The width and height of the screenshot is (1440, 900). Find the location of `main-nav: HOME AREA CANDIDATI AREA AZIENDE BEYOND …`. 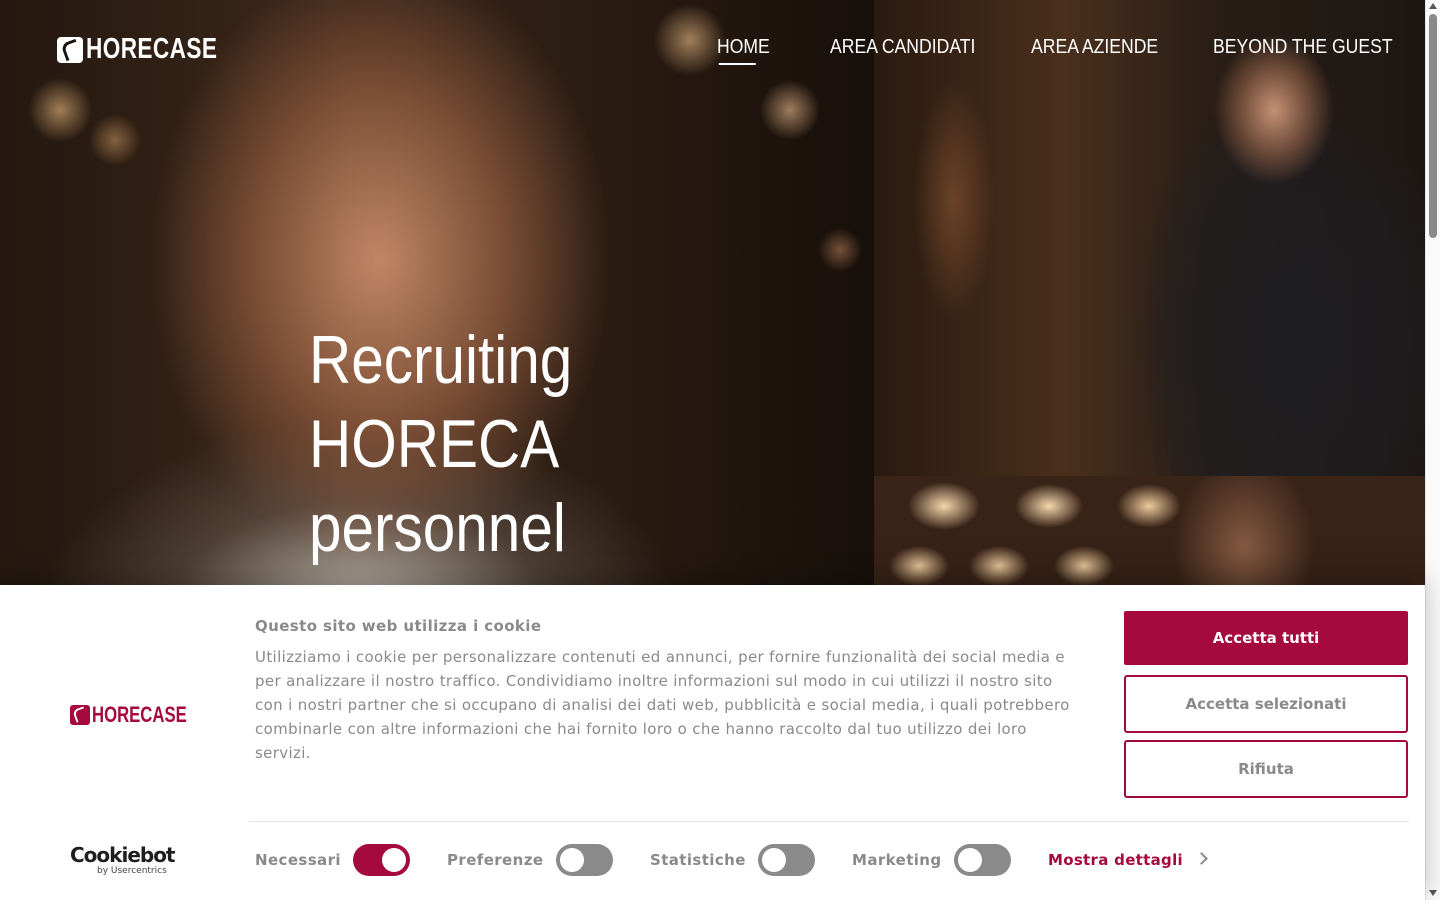

main-nav: HOME AREA CANDIDATI AREA AZIENDE BEYOND … is located at coordinates (712, 51).